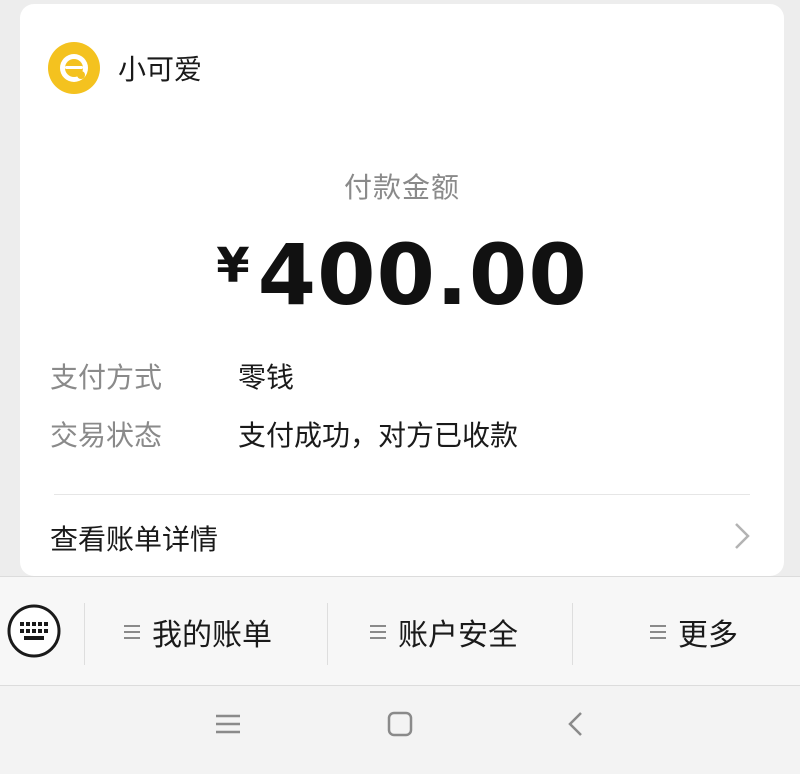 Image resolution: width=800 pixels, height=774 pixels. Describe the element at coordinates (742, 536) in the screenshot. I see `chevron-right-icon` at that location.